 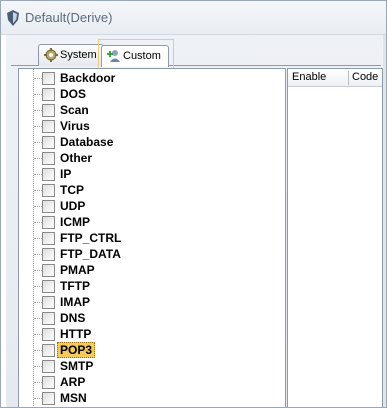 What do you see at coordinates (74, 110) in the screenshot?
I see `tree-item-label: Scan` at bounding box center [74, 110].